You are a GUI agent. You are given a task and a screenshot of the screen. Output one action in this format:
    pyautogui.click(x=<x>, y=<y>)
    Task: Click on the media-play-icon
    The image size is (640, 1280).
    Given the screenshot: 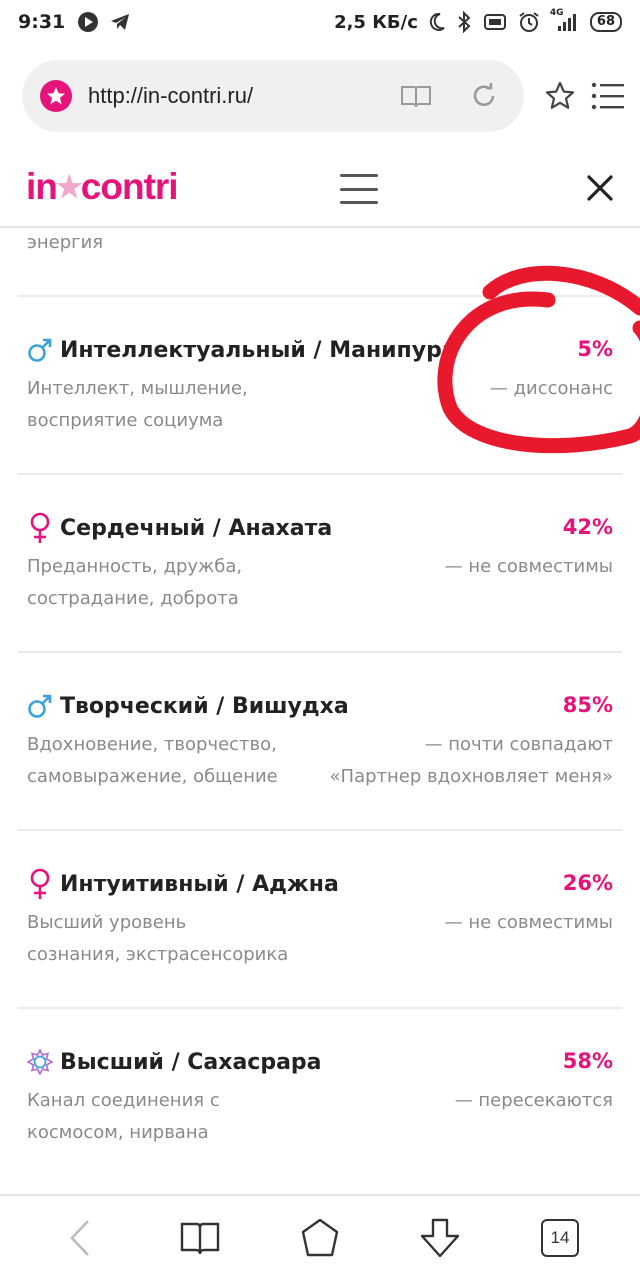 What is the action you would take?
    pyautogui.click(x=88, y=22)
    